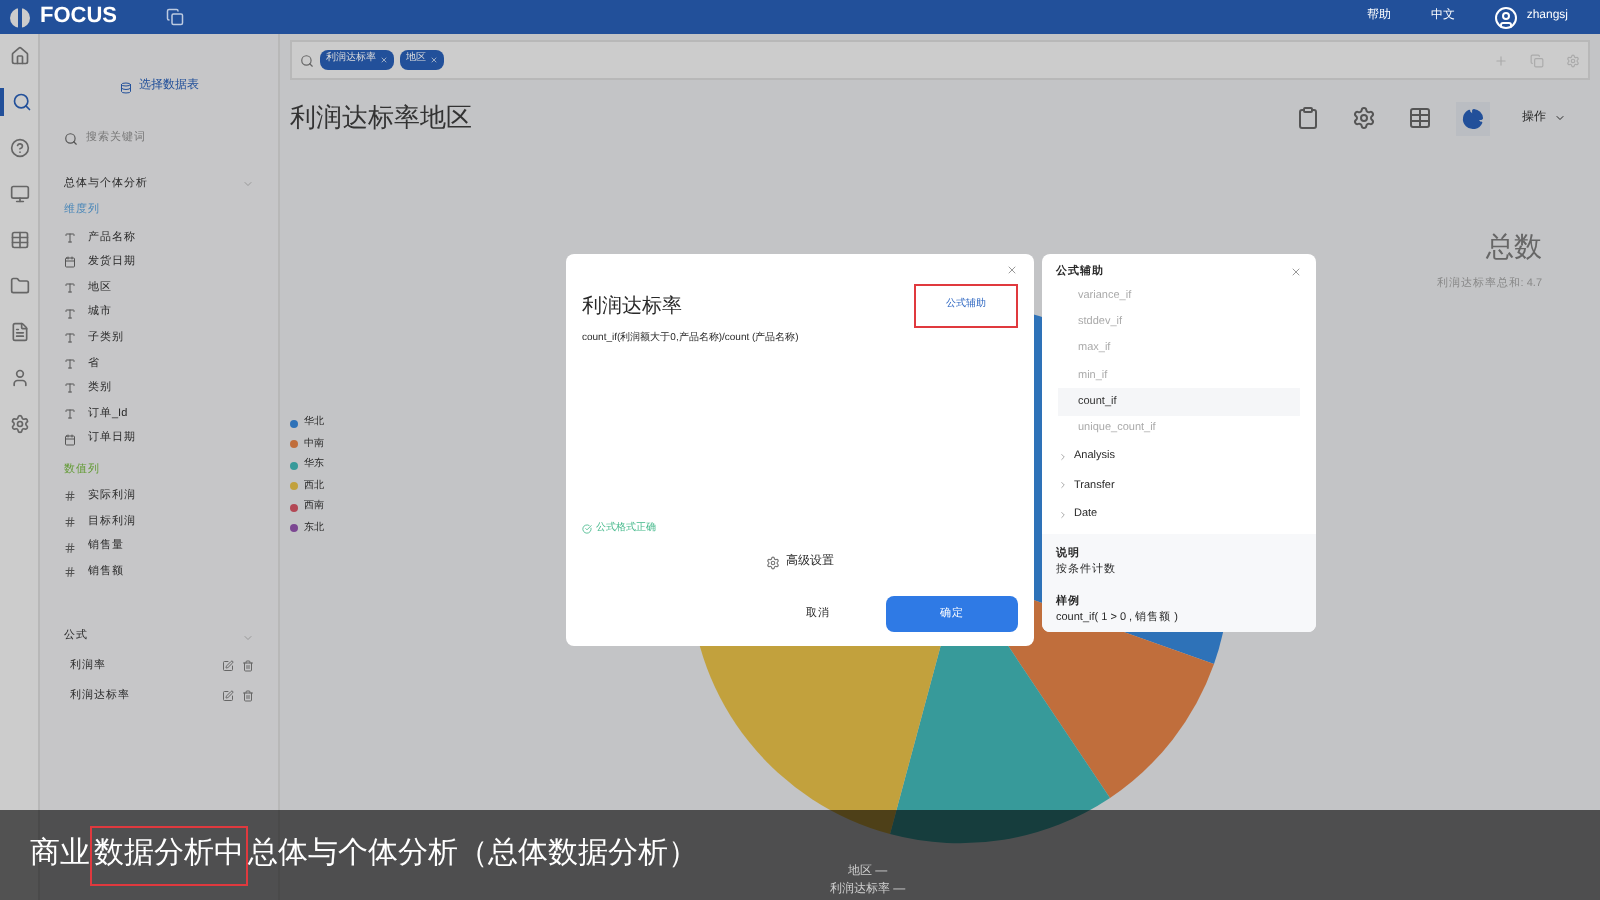 The width and height of the screenshot is (1600, 900). What do you see at coordinates (632, 307) in the screenshot?
I see `dialog-title: 利润达标率` at bounding box center [632, 307].